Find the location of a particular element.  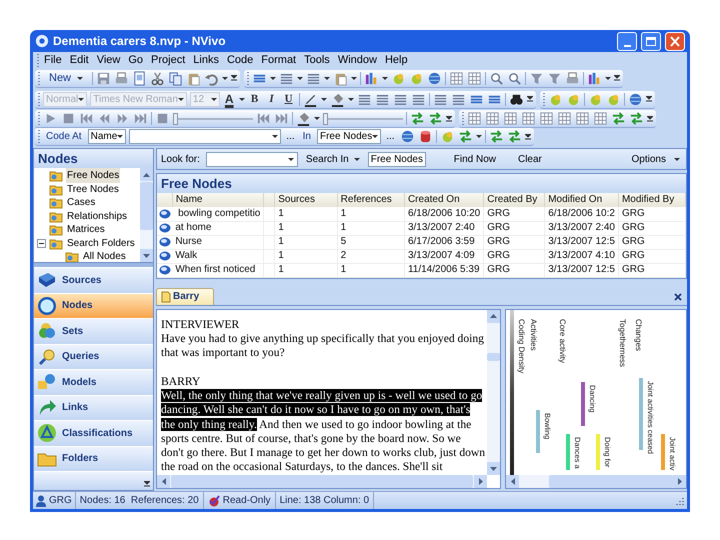

new-button: New is located at coordinates (66, 78).